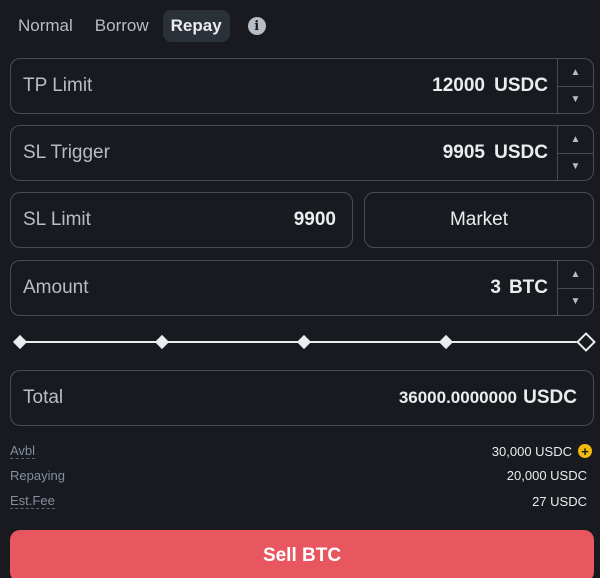 The image size is (600, 578). I want to click on repaying-label: Repaying, so click(37, 475).